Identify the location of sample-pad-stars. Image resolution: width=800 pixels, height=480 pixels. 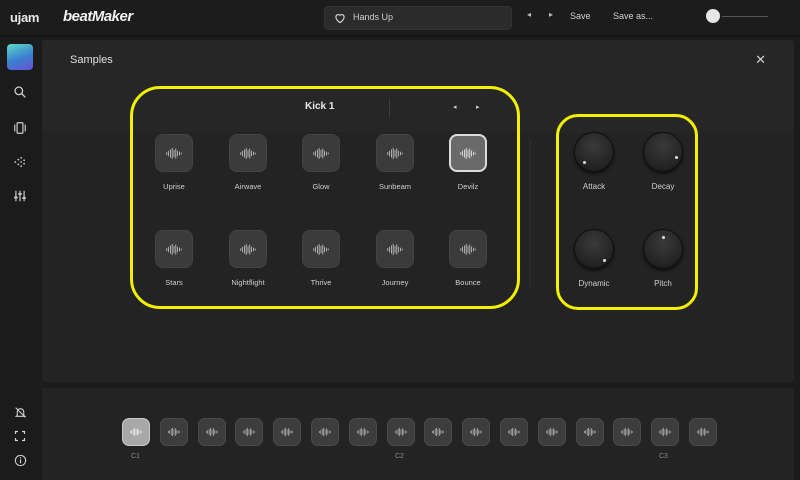
(174, 249).